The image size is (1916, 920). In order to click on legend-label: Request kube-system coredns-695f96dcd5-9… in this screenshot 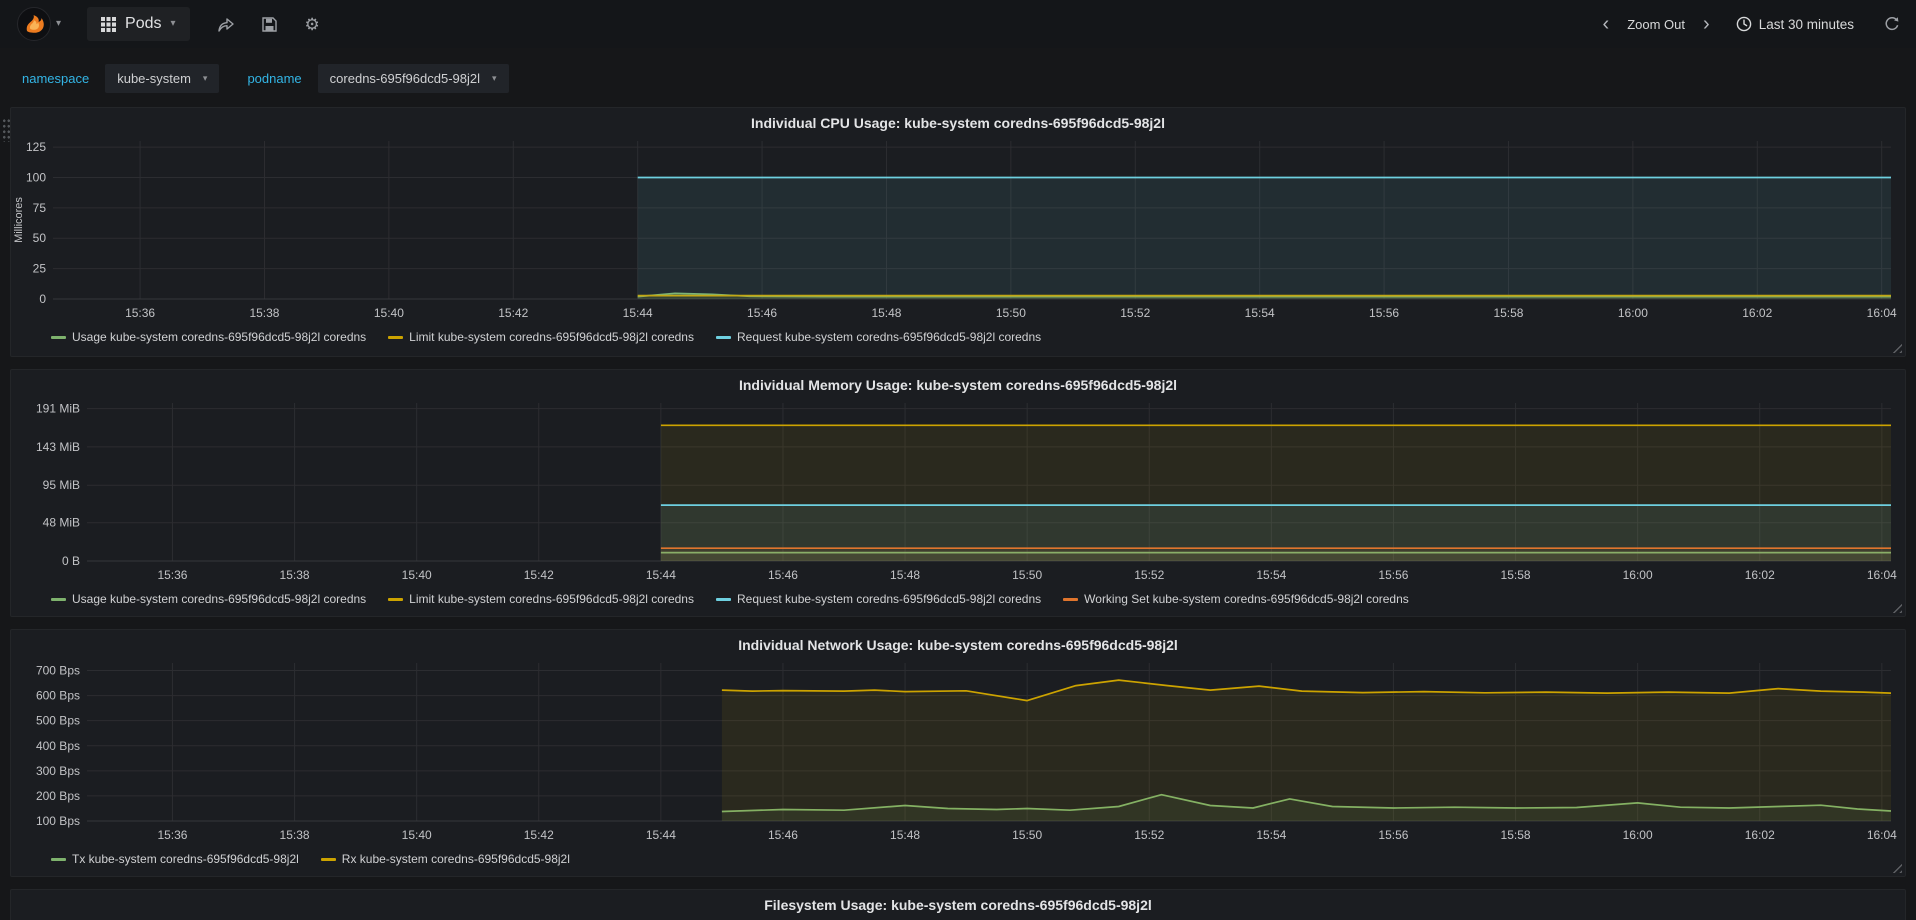, I will do `click(889, 599)`.